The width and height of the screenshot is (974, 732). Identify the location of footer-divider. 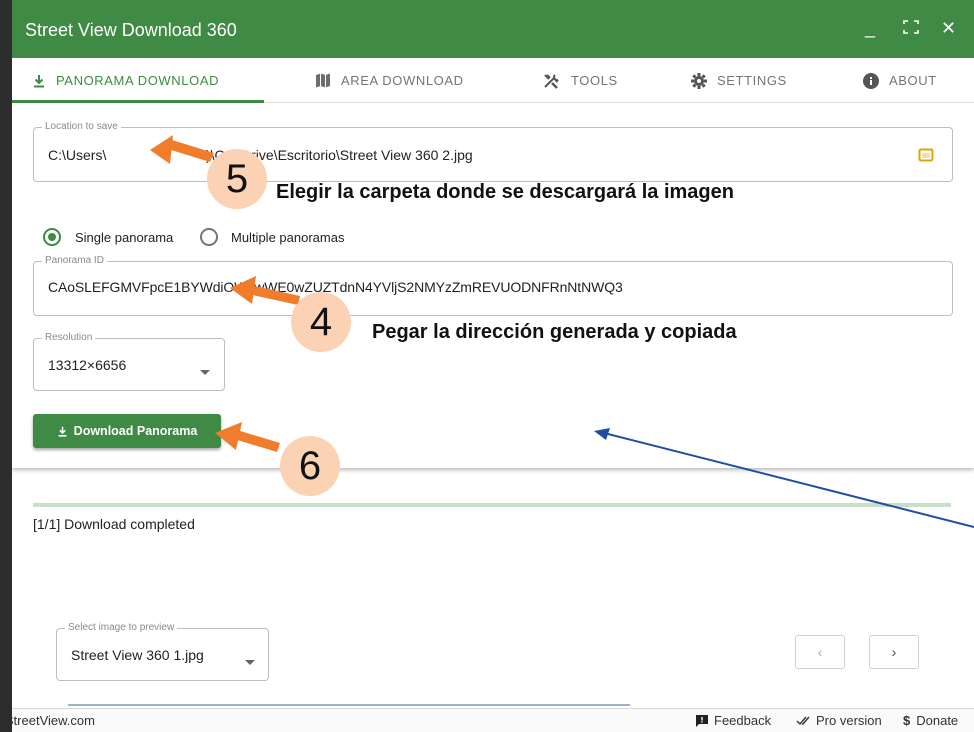
(349, 705).